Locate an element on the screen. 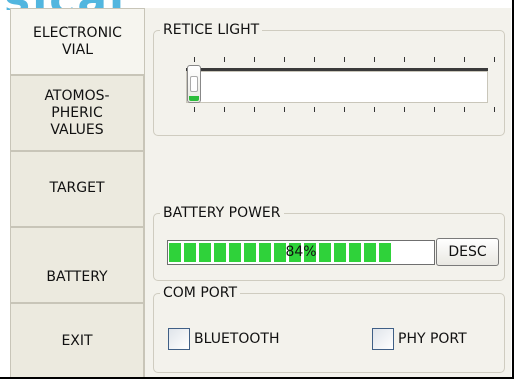  battery-power-label: BATTERY POWER is located at coordinates (222, 213).